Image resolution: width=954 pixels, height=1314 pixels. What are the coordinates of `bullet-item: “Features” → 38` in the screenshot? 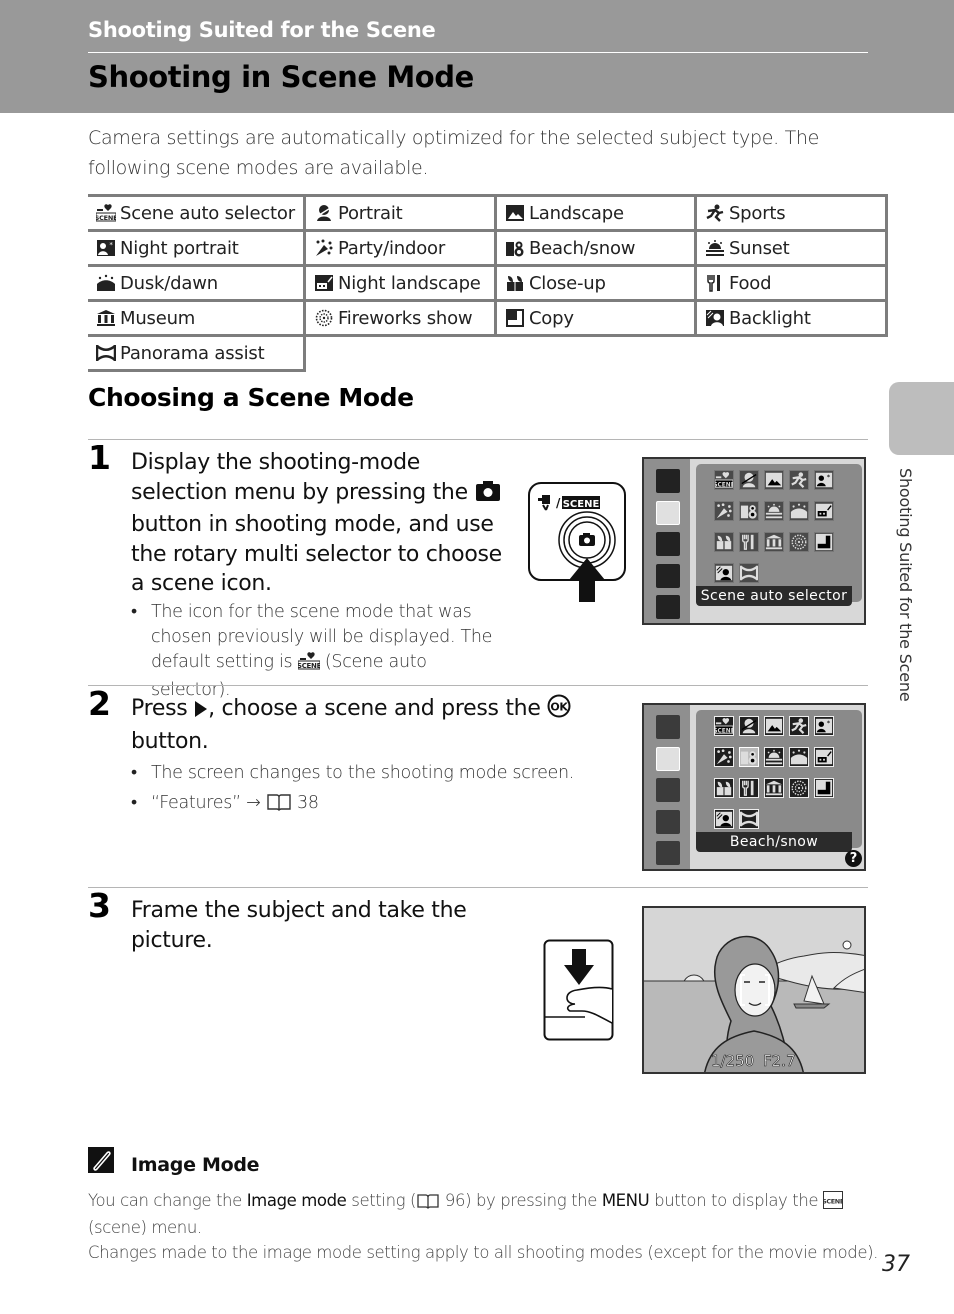 It's located at (366, 804).